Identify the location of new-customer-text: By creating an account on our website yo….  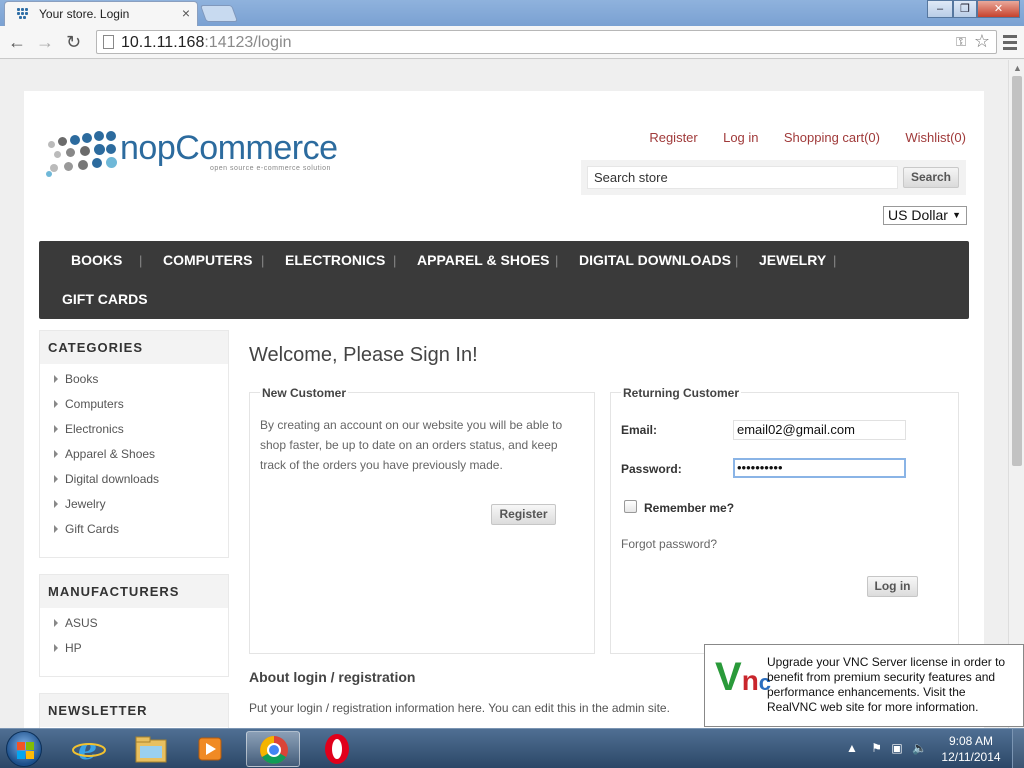
(411, 445).